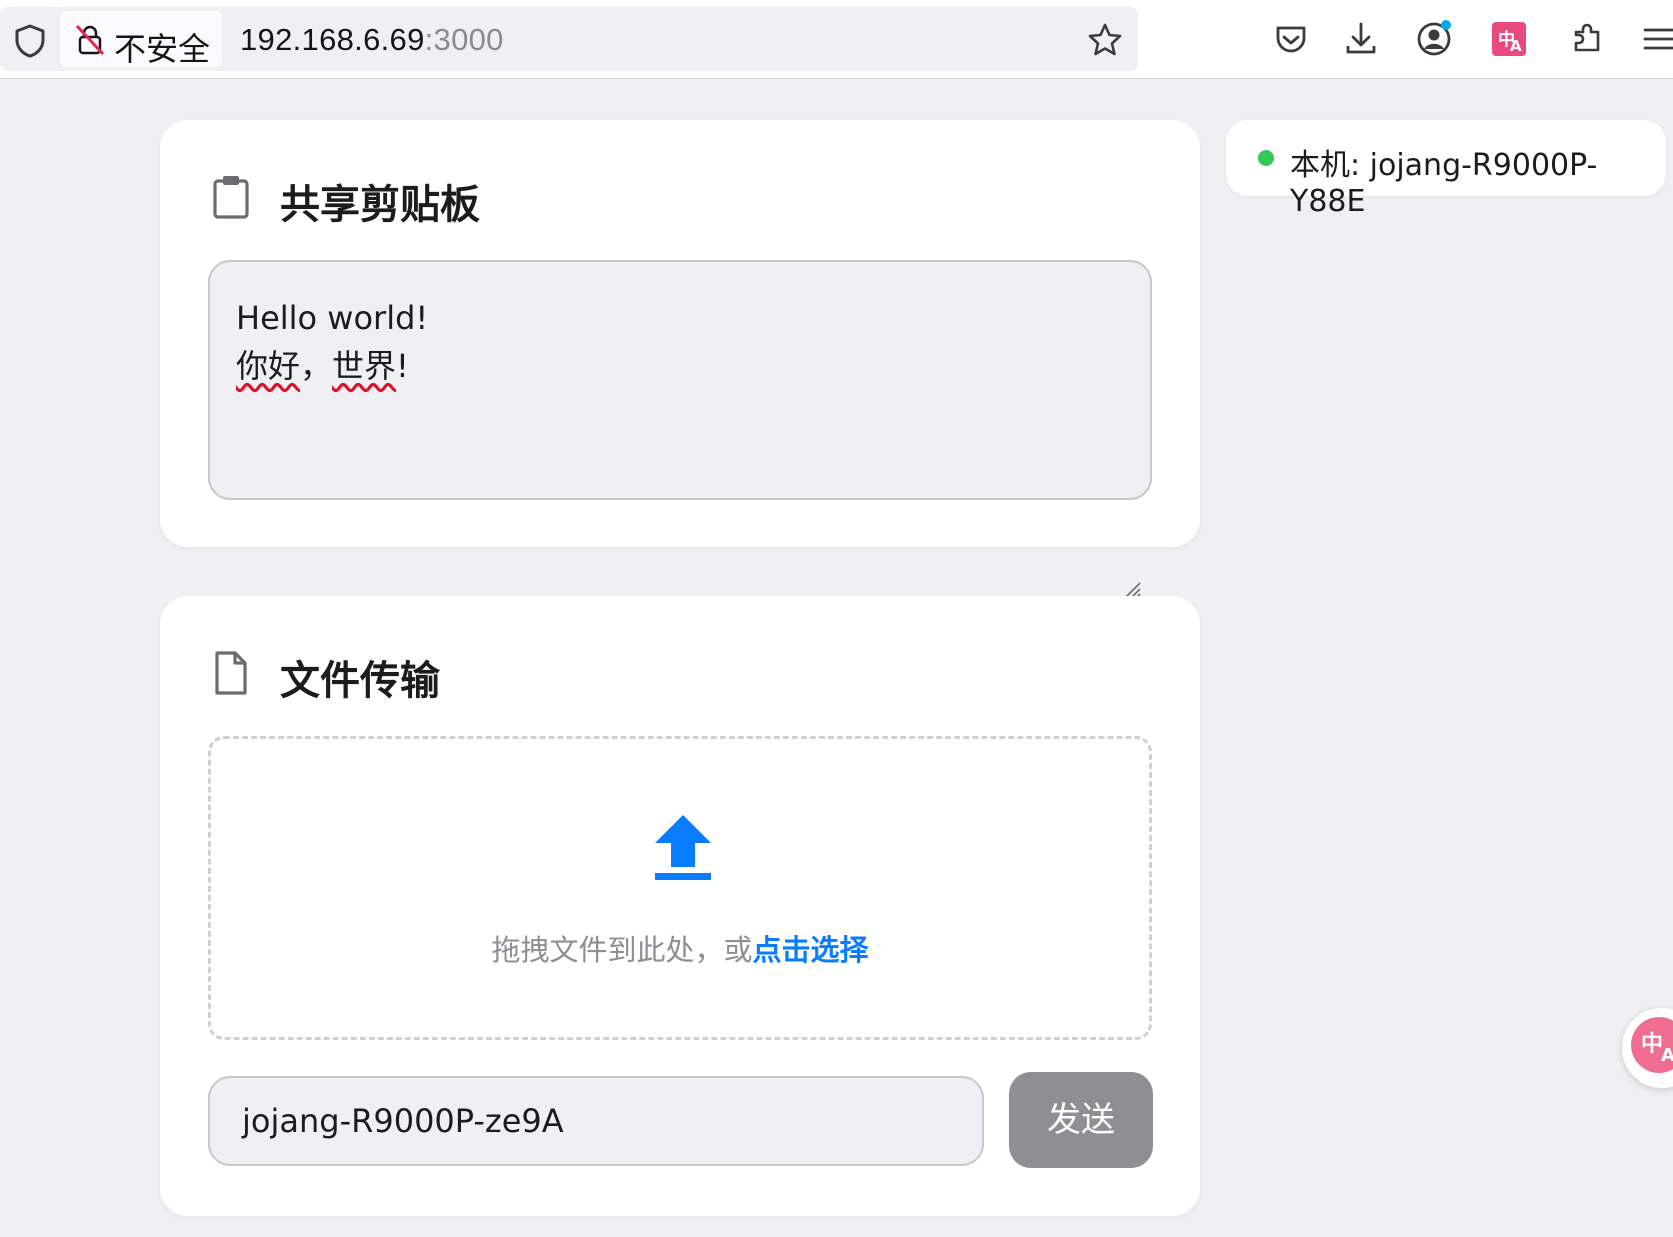 This screenshot has width=1673, height=1237. Describe the element at coordinates (596, 1121) in the screenshot. I see `target-device-select: jojang-R9000P-ze9A` at that location.